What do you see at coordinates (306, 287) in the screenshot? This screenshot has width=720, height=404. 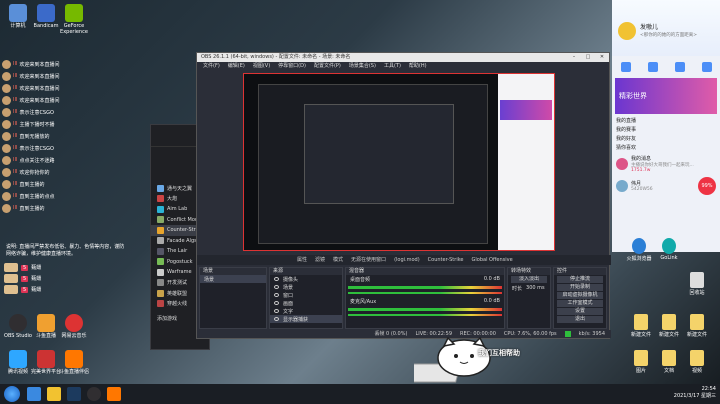 I see `source-item: 场景` at bounding box center [306, 287].